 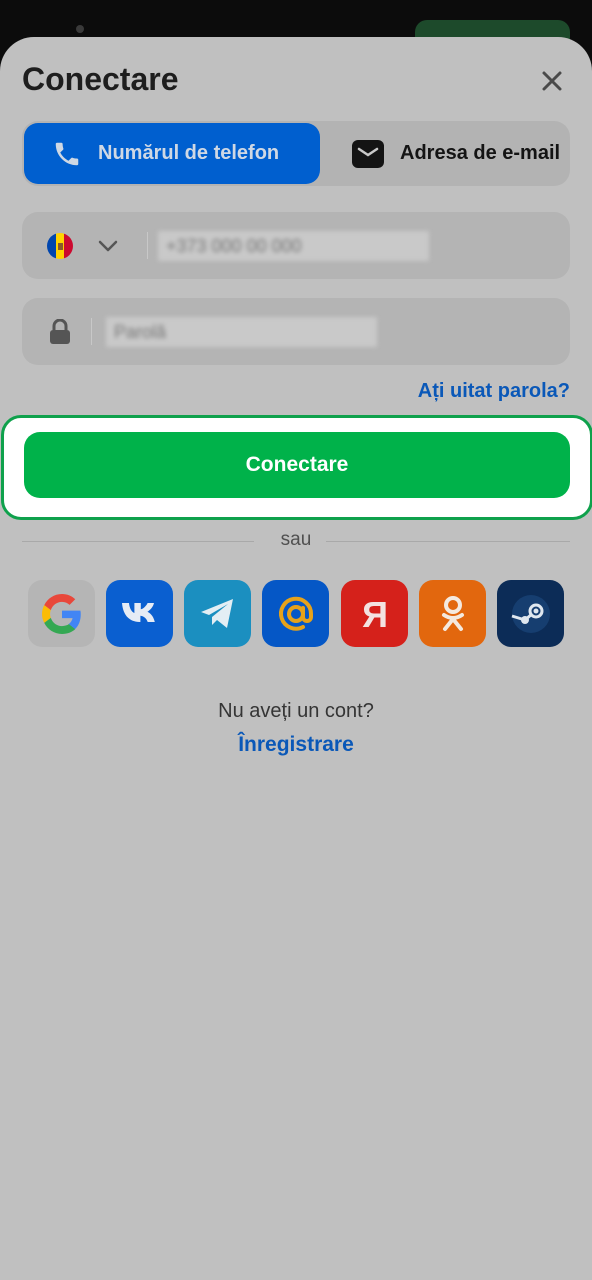 I want to click on sheet-title: Conectare, so click(x=100, y=79).